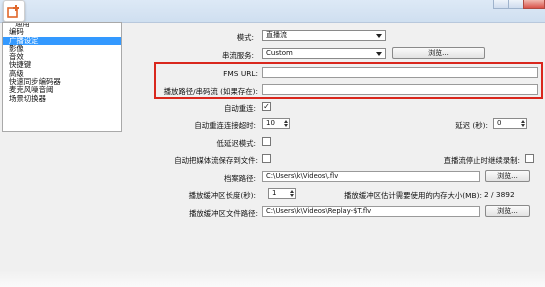 The image size is (545, 287). What do you see at coordinates (499, 123) in the screenshot?
I see `delay-value: 0` at bounding box center [499, 123].